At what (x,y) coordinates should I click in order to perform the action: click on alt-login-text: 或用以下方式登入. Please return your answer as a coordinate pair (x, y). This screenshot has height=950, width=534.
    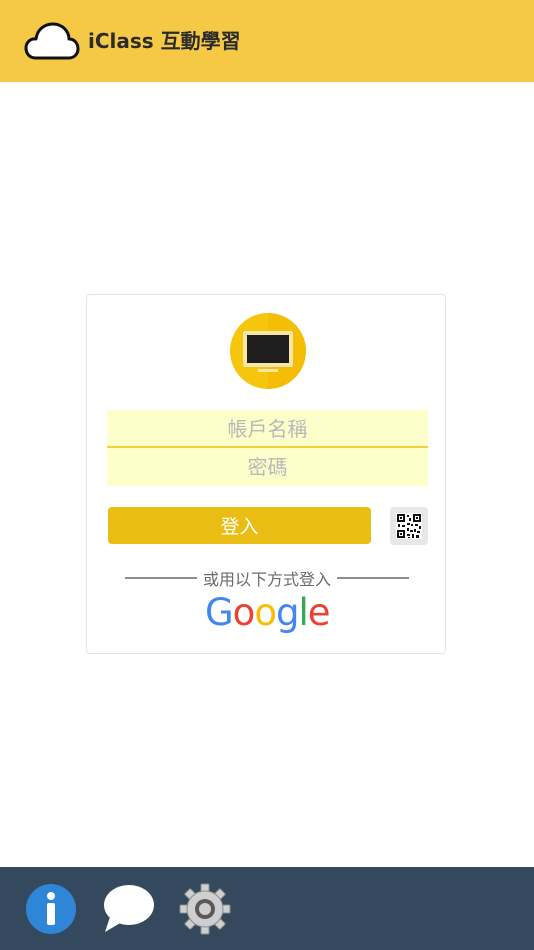
    Looking at the image, I should click on (266, 579).